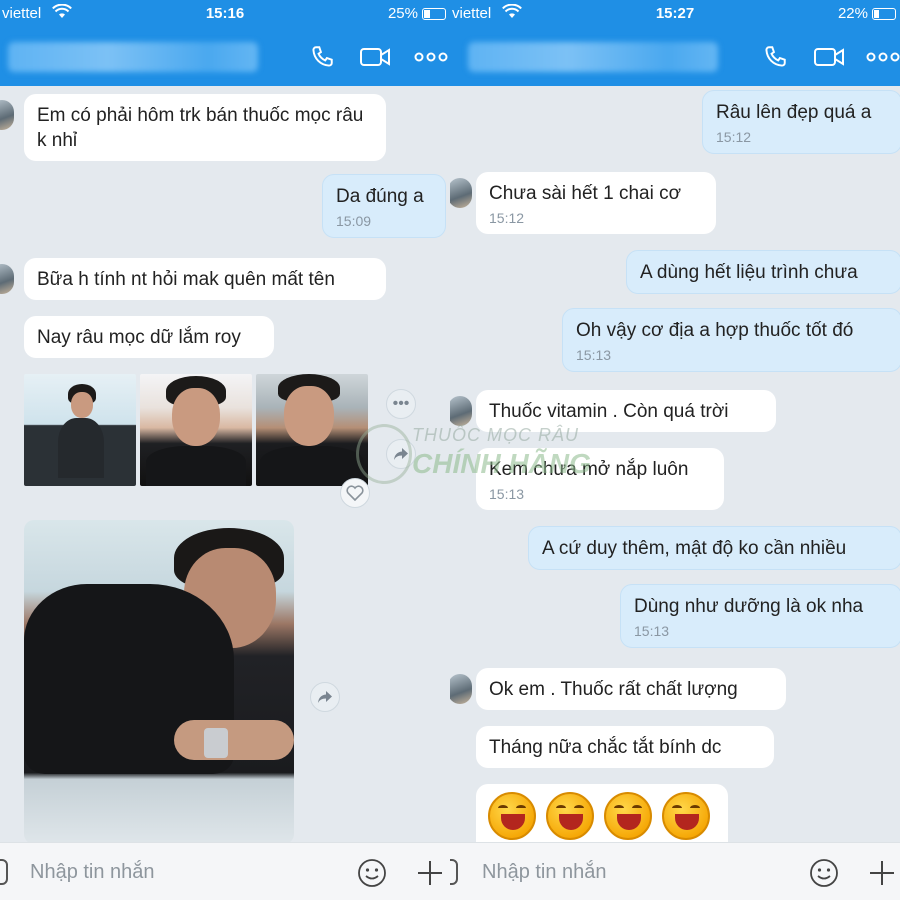  Describe the element at coordinates (159, 682) in the screenshot. I see `photo-large` at that location.